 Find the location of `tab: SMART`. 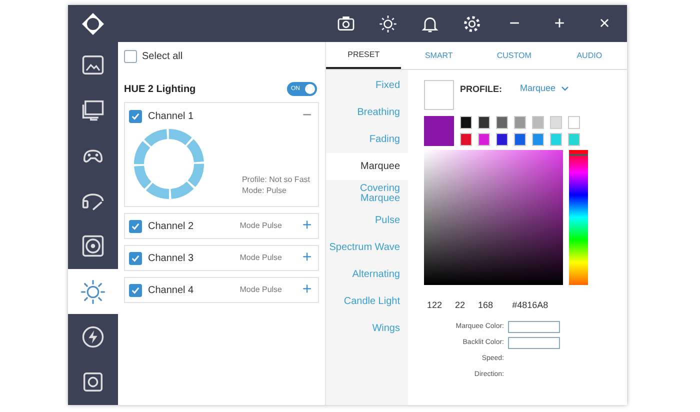

tab: SMART is located at coordinates (438, 55).